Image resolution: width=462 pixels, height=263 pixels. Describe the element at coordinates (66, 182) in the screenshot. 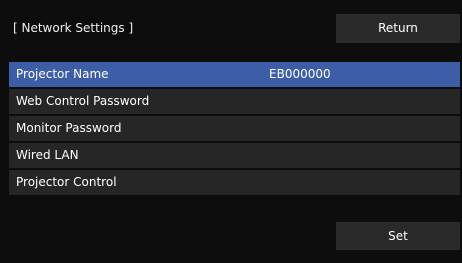

I see `menu-item-label: Projector Control` at that location.